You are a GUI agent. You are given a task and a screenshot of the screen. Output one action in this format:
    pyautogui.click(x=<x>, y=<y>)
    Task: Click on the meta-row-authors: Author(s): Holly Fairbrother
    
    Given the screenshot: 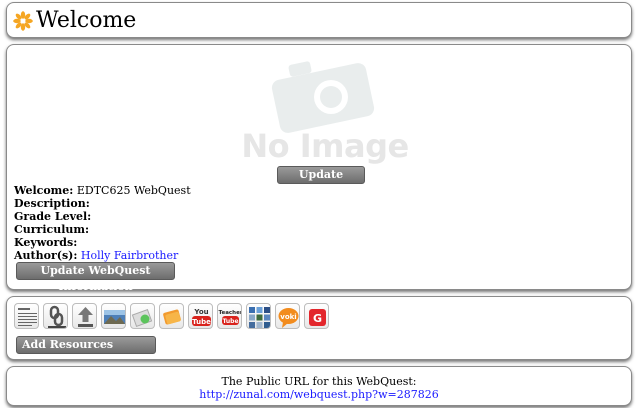 What is the action you would take?
    pyautogui.click(x=102, y=255)
    